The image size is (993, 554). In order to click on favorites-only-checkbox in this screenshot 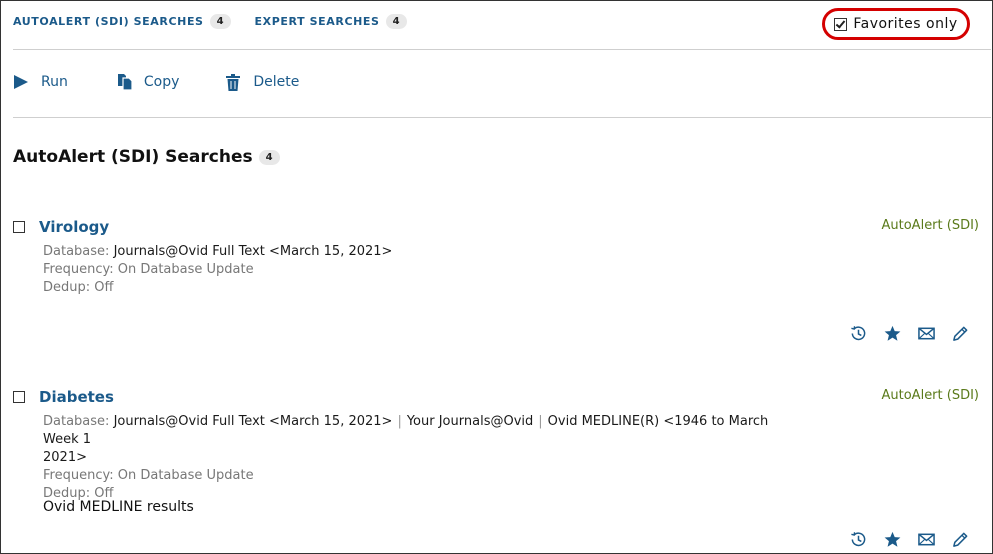, I will do `click(841, 24)`.